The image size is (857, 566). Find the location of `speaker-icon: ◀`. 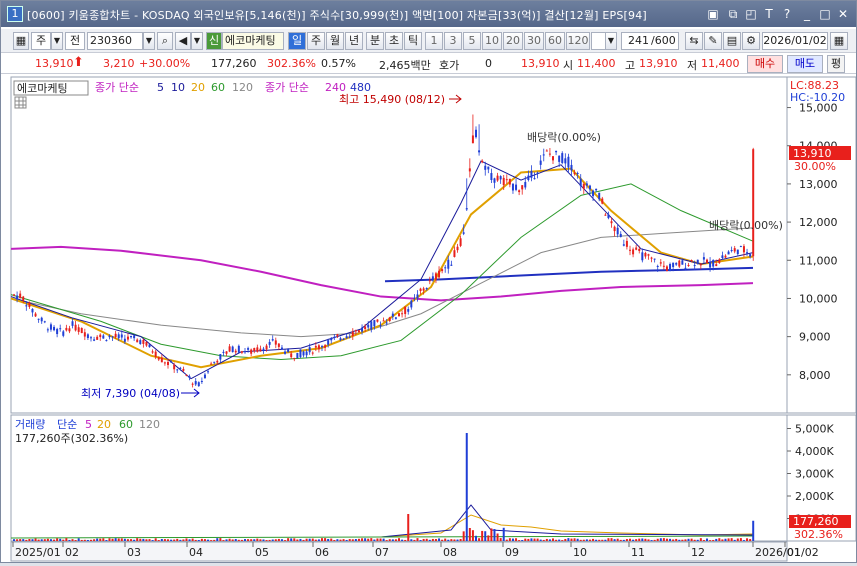

speaker-icon: ◀ is located at coordinates (183, 41).